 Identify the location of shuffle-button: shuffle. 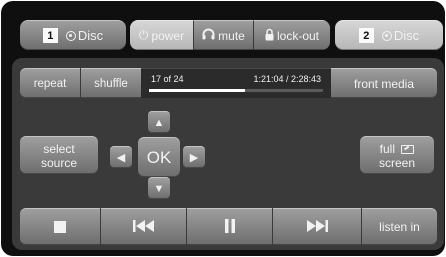
(111, 83).